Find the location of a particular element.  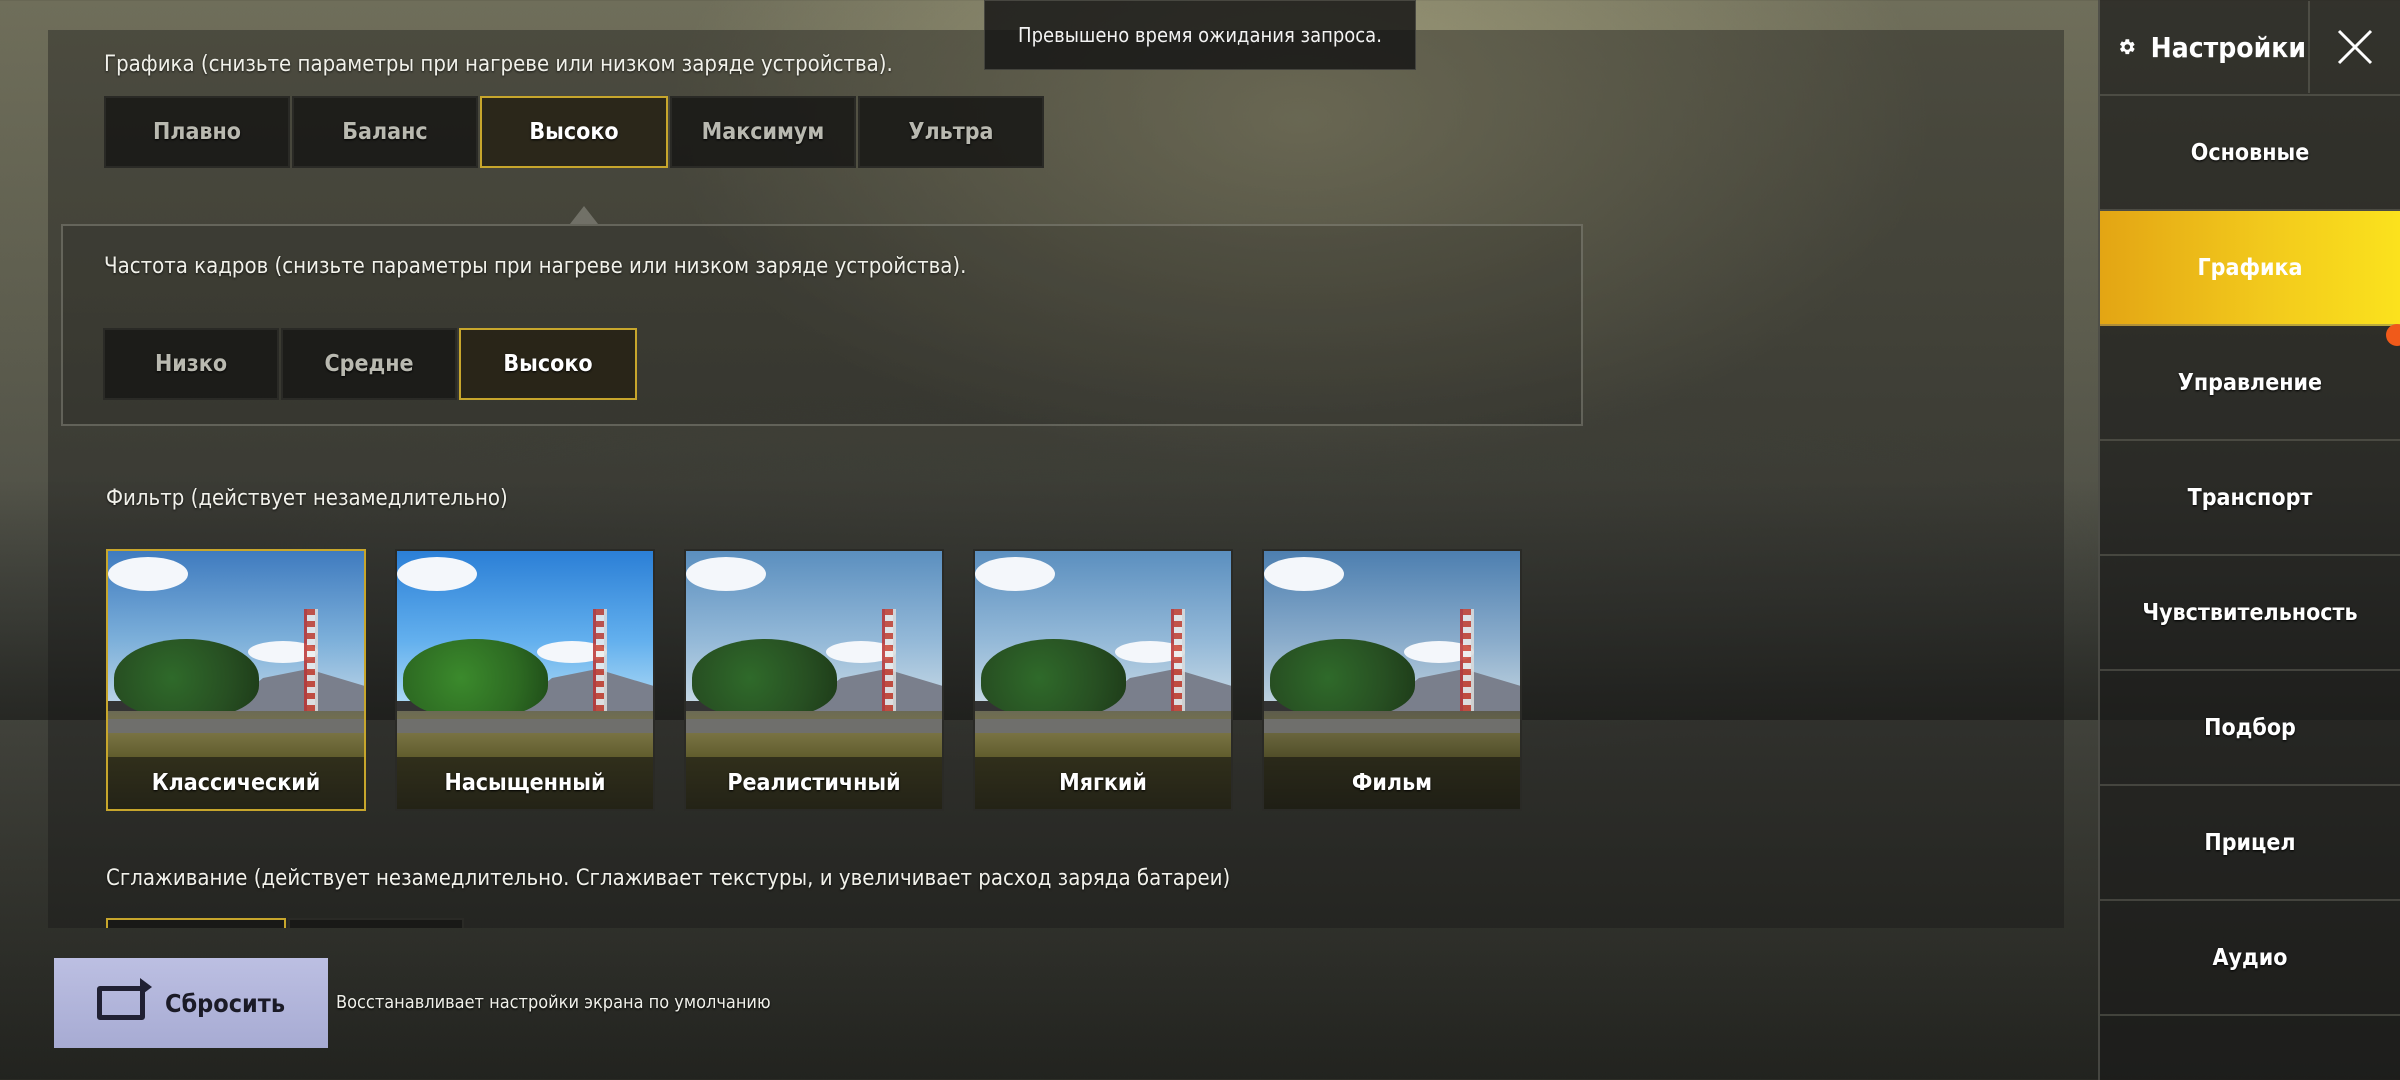

filter-label: Фильтр (действует незамедлительно) is located at coordinates (307, 498).